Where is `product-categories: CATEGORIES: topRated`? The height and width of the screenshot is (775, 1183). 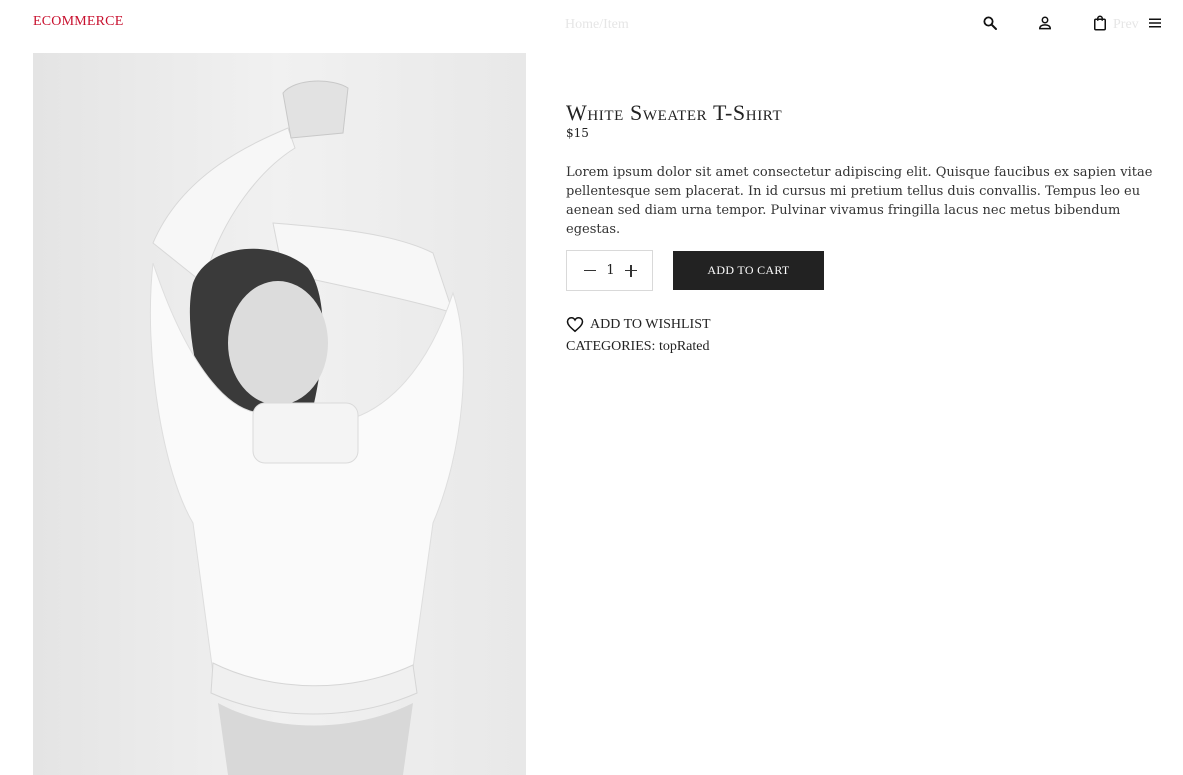 product-categories: CATEGORIES: topRated is located at coordinates (638, 347).